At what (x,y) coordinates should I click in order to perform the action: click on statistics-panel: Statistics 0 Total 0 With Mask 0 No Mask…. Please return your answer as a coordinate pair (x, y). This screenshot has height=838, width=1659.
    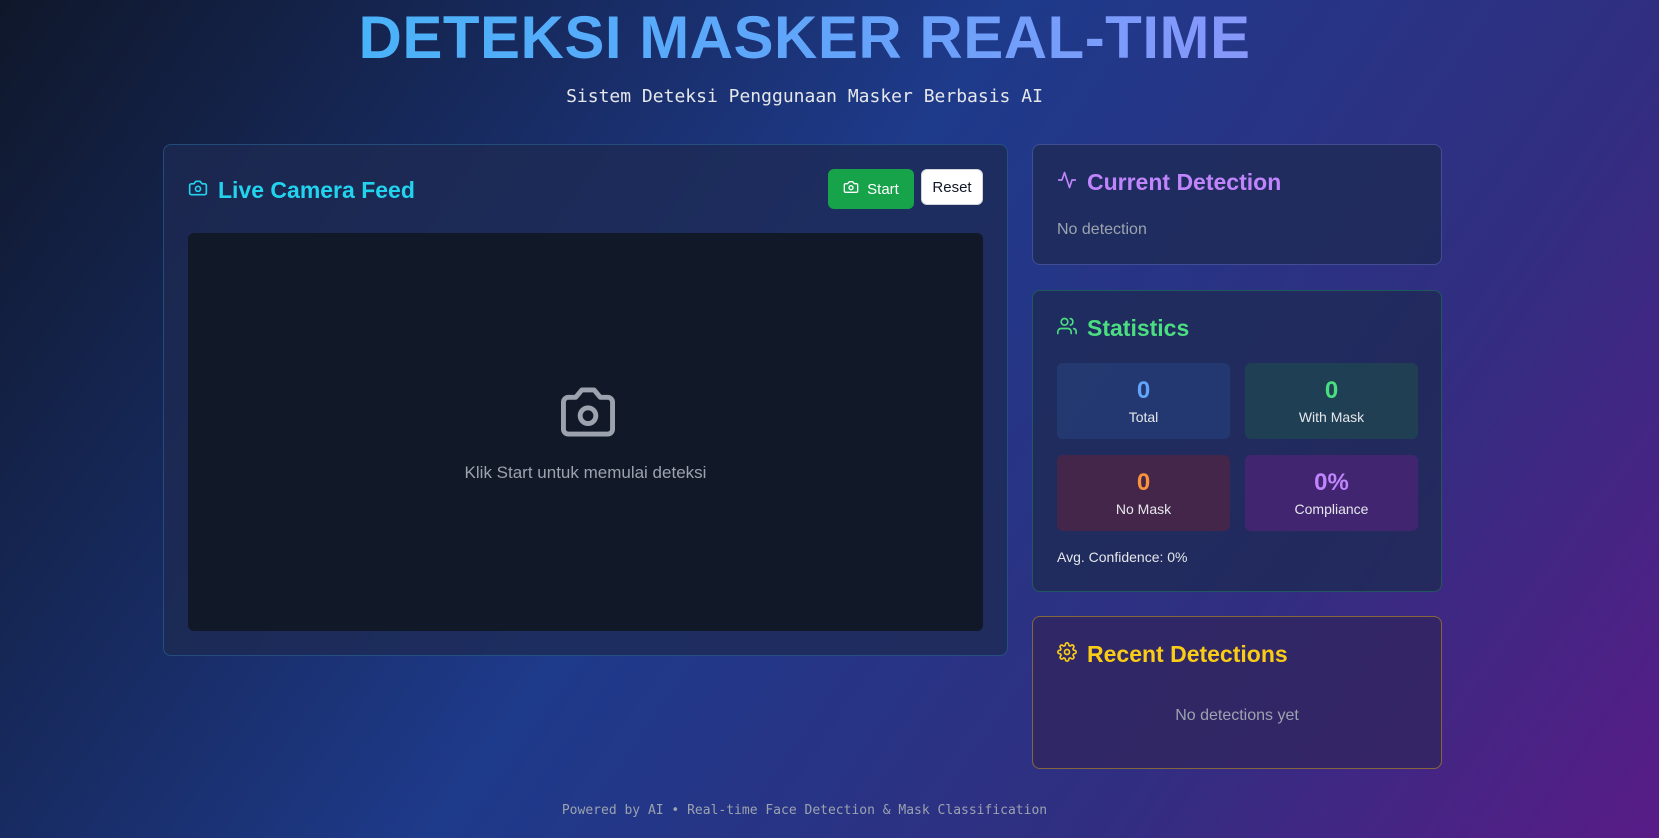
    Looking at the image, I should click on (1237, 441).